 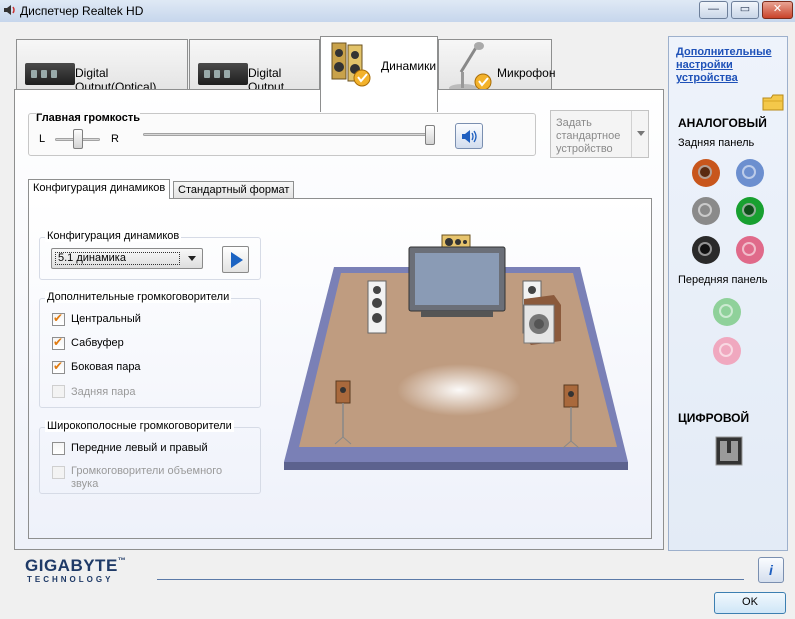 What do you see at coordinates (723, 280) in the screenshot?
I see `front-panel-label: Передняя панель` at bounding box center [723, 280].